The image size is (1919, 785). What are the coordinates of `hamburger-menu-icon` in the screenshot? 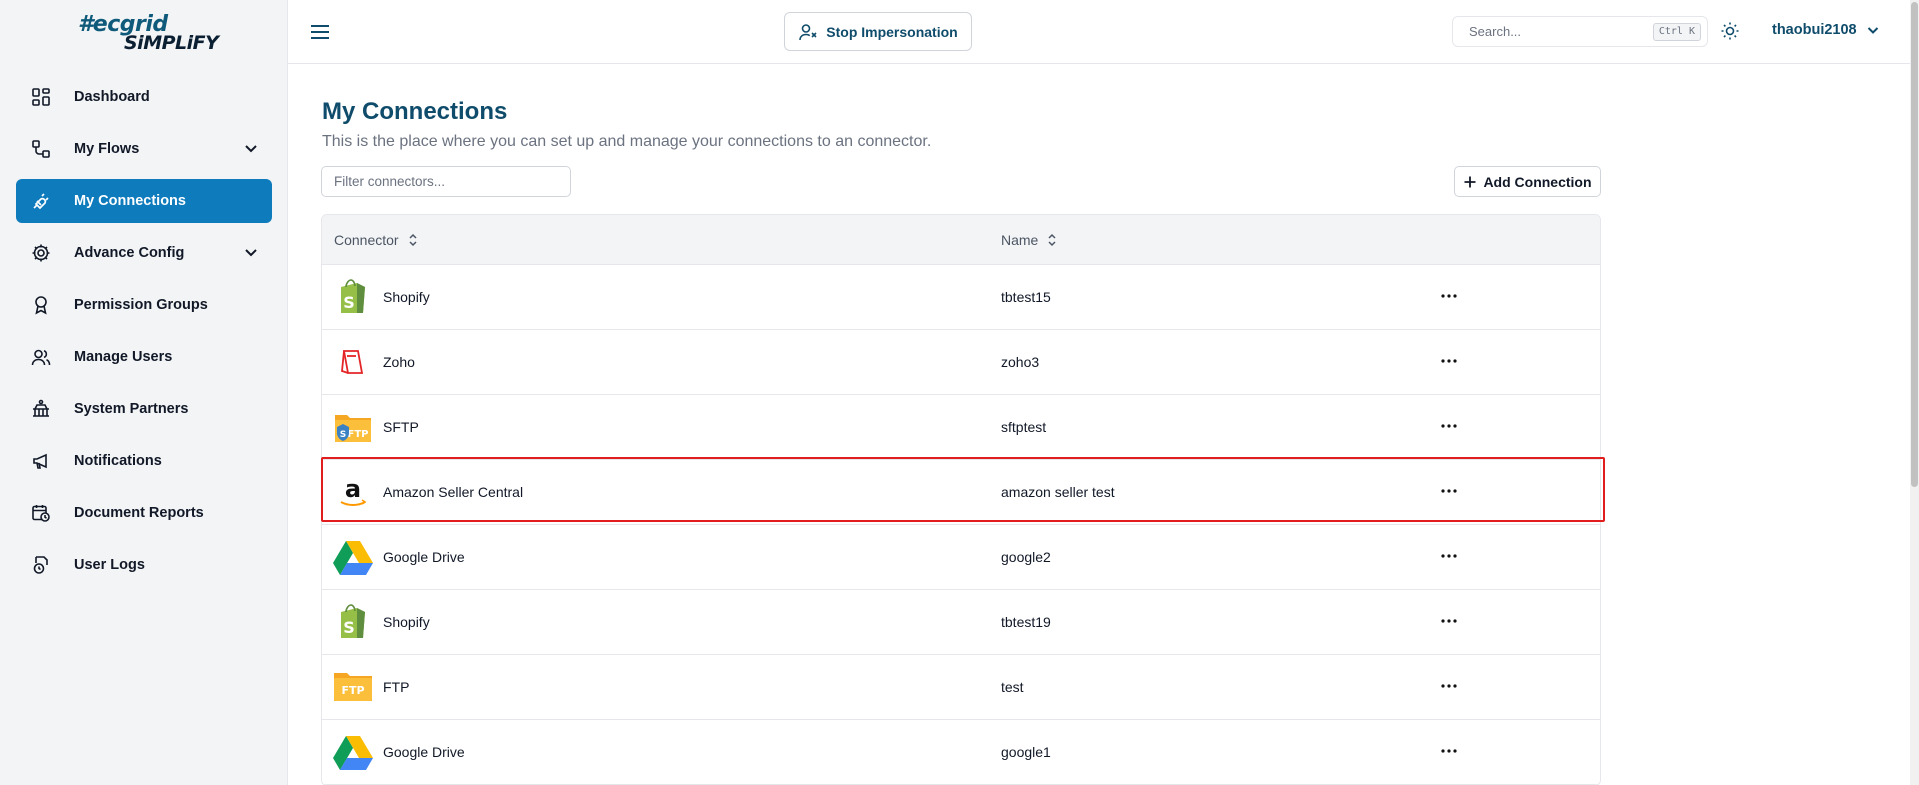 It's located at (320, 32).